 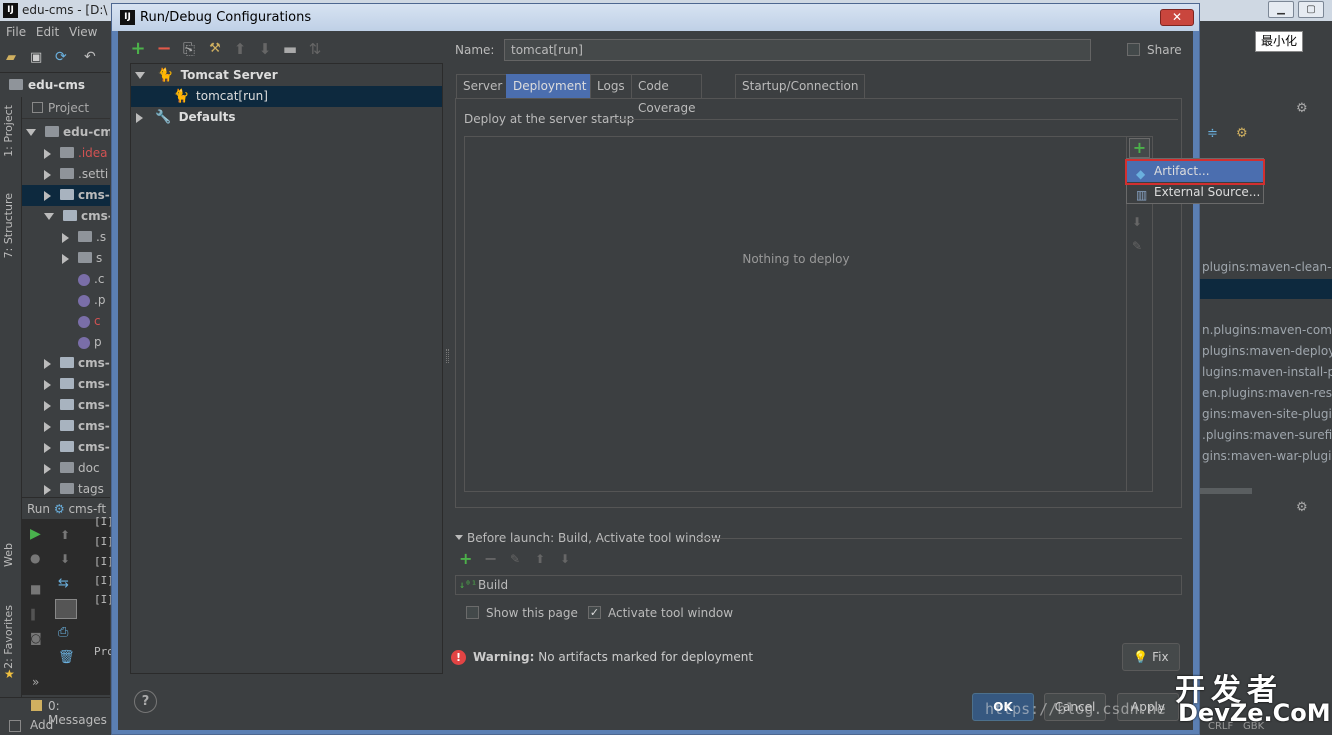 What do you see at coordinates (63, 583) in the screenshot?
I see `wrap-icon: ⇆` at bounding box center [63, 583].